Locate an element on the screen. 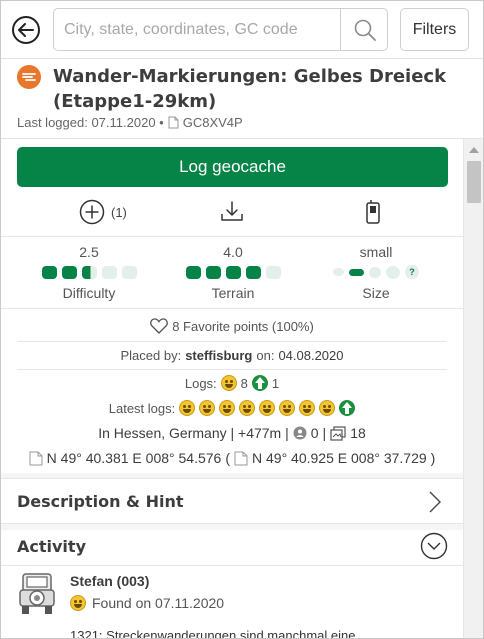 The width and height of the screenshot is (484, 639). size-rating: small ? Size is located at coordinates (376, 272).